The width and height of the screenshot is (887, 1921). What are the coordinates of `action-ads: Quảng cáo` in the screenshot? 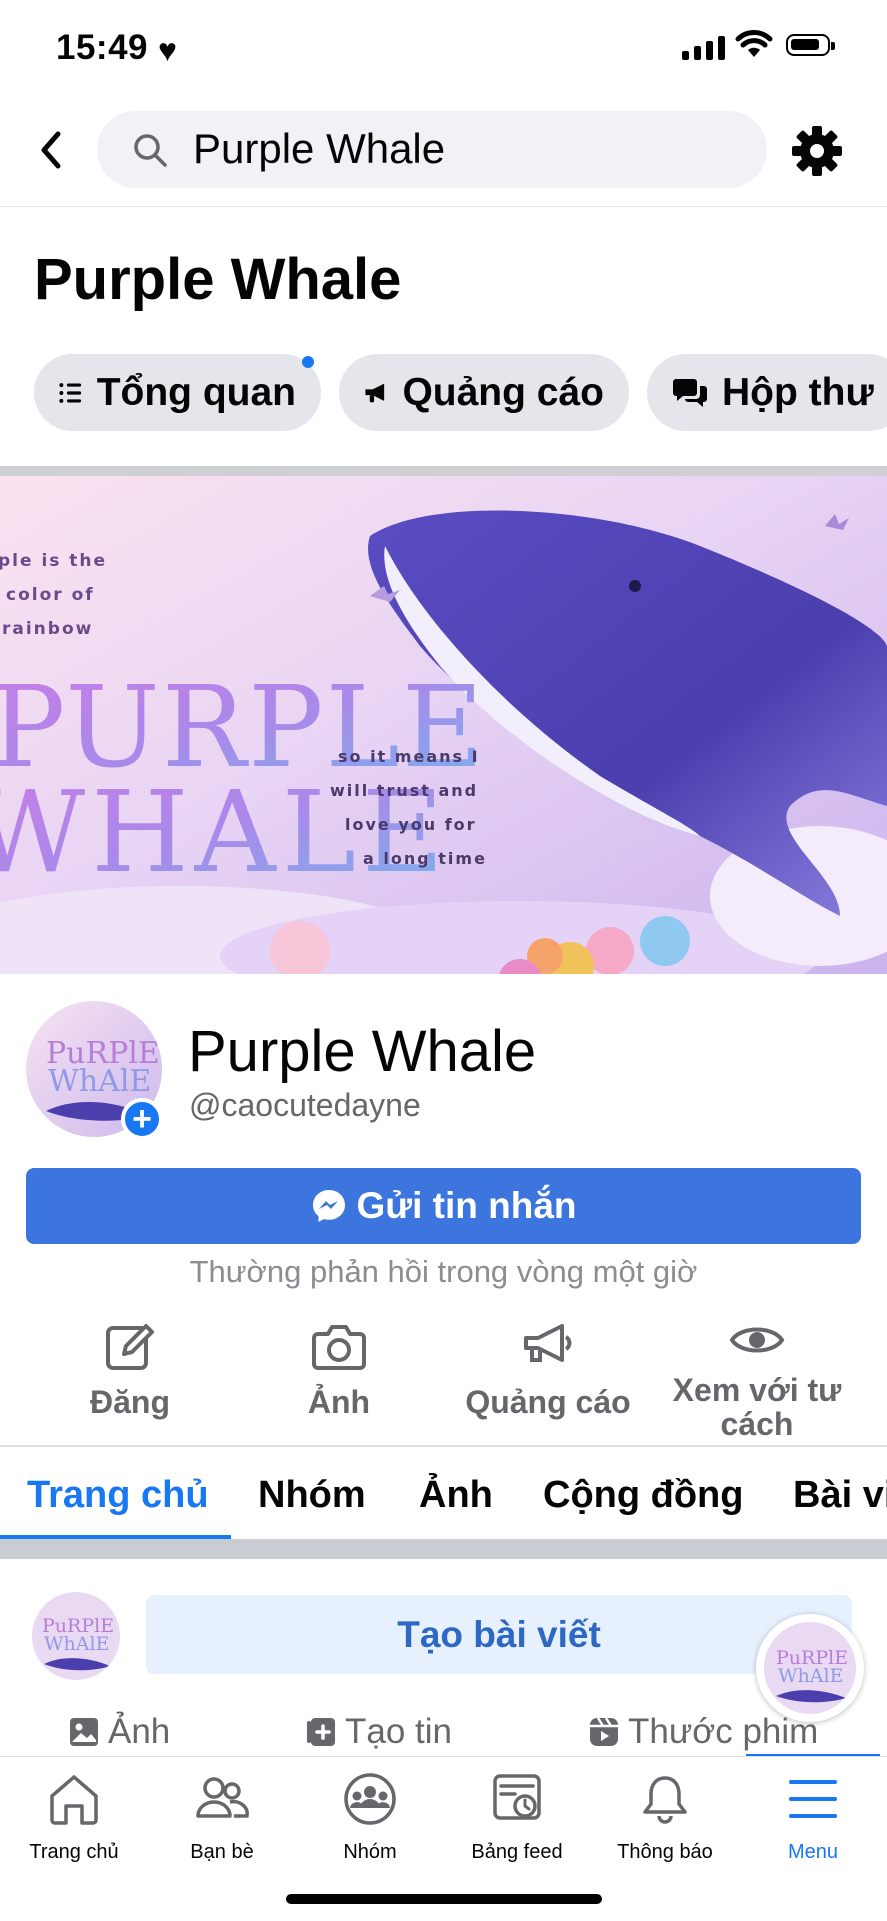 It's located at (548, 1369).